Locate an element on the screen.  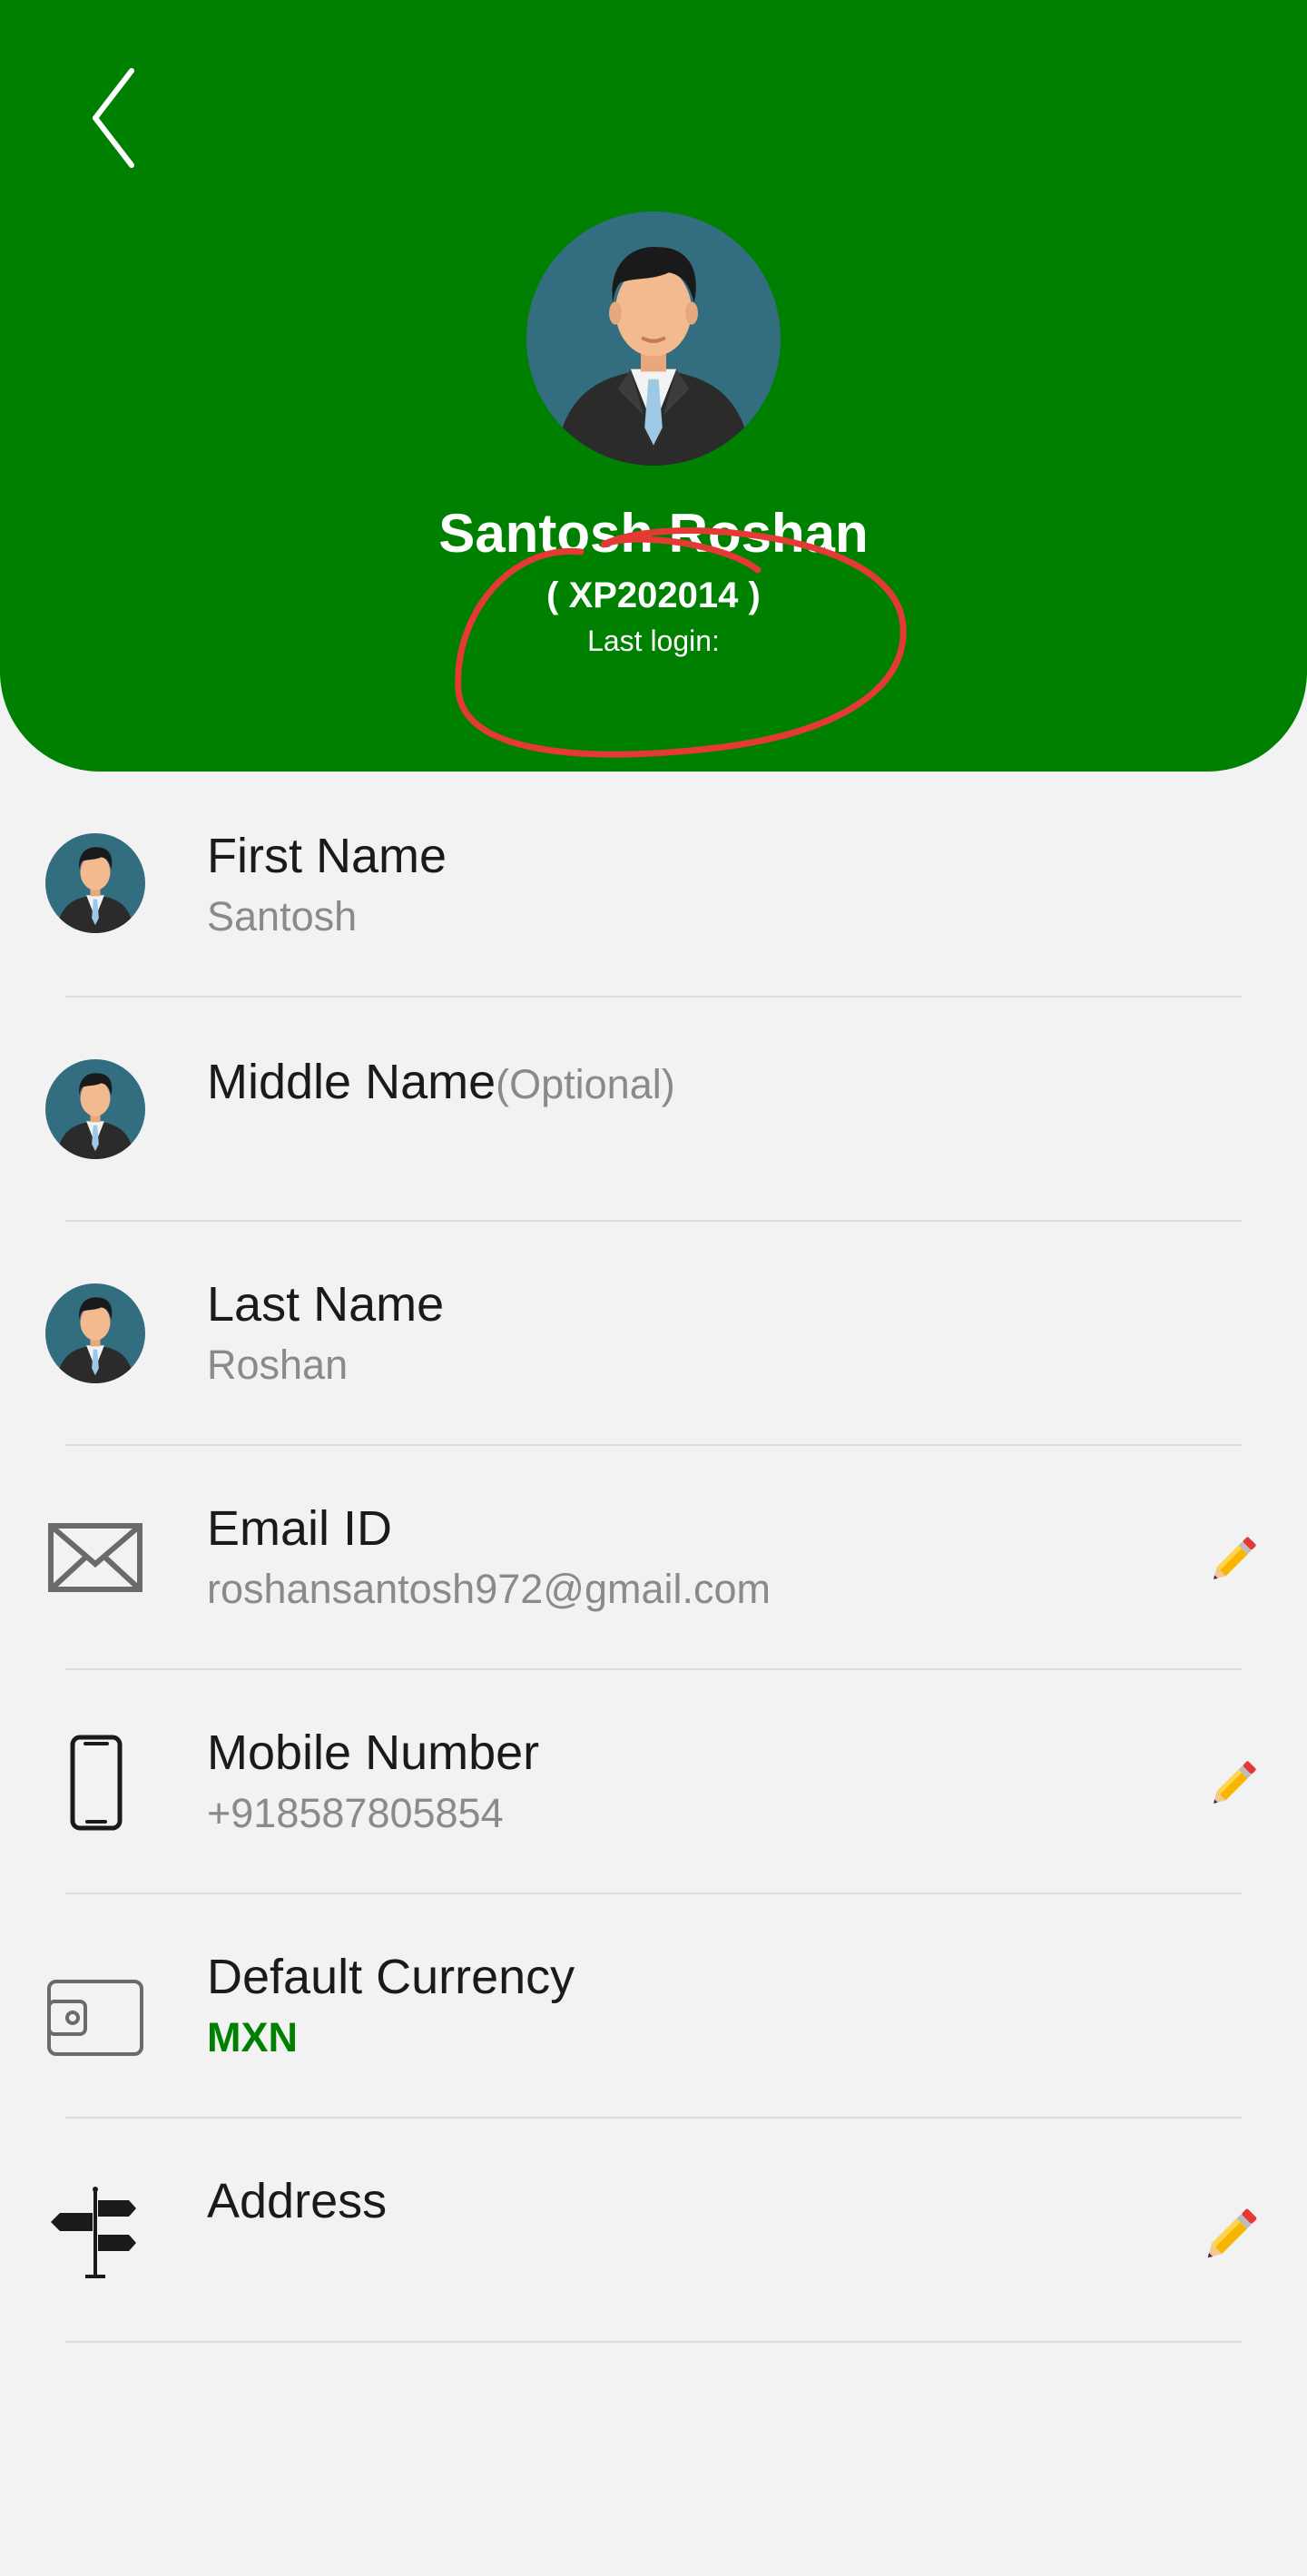
last-name-value: Roshan is located at coordinates (278, 1365).